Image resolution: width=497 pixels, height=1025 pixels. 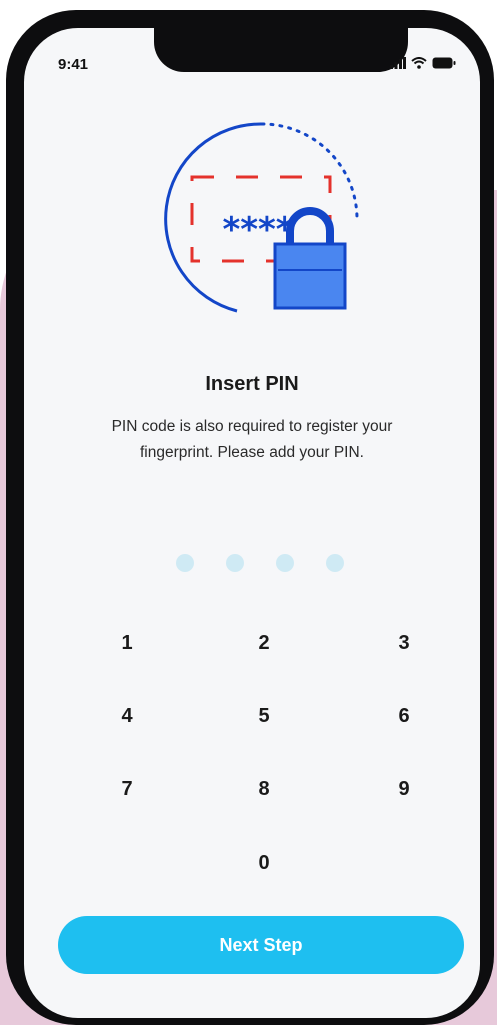 What do you see at coordinates (262, 226) in the screenshot?
I see `pin-lock-illustration: ****` at bounding box center [262, 226].